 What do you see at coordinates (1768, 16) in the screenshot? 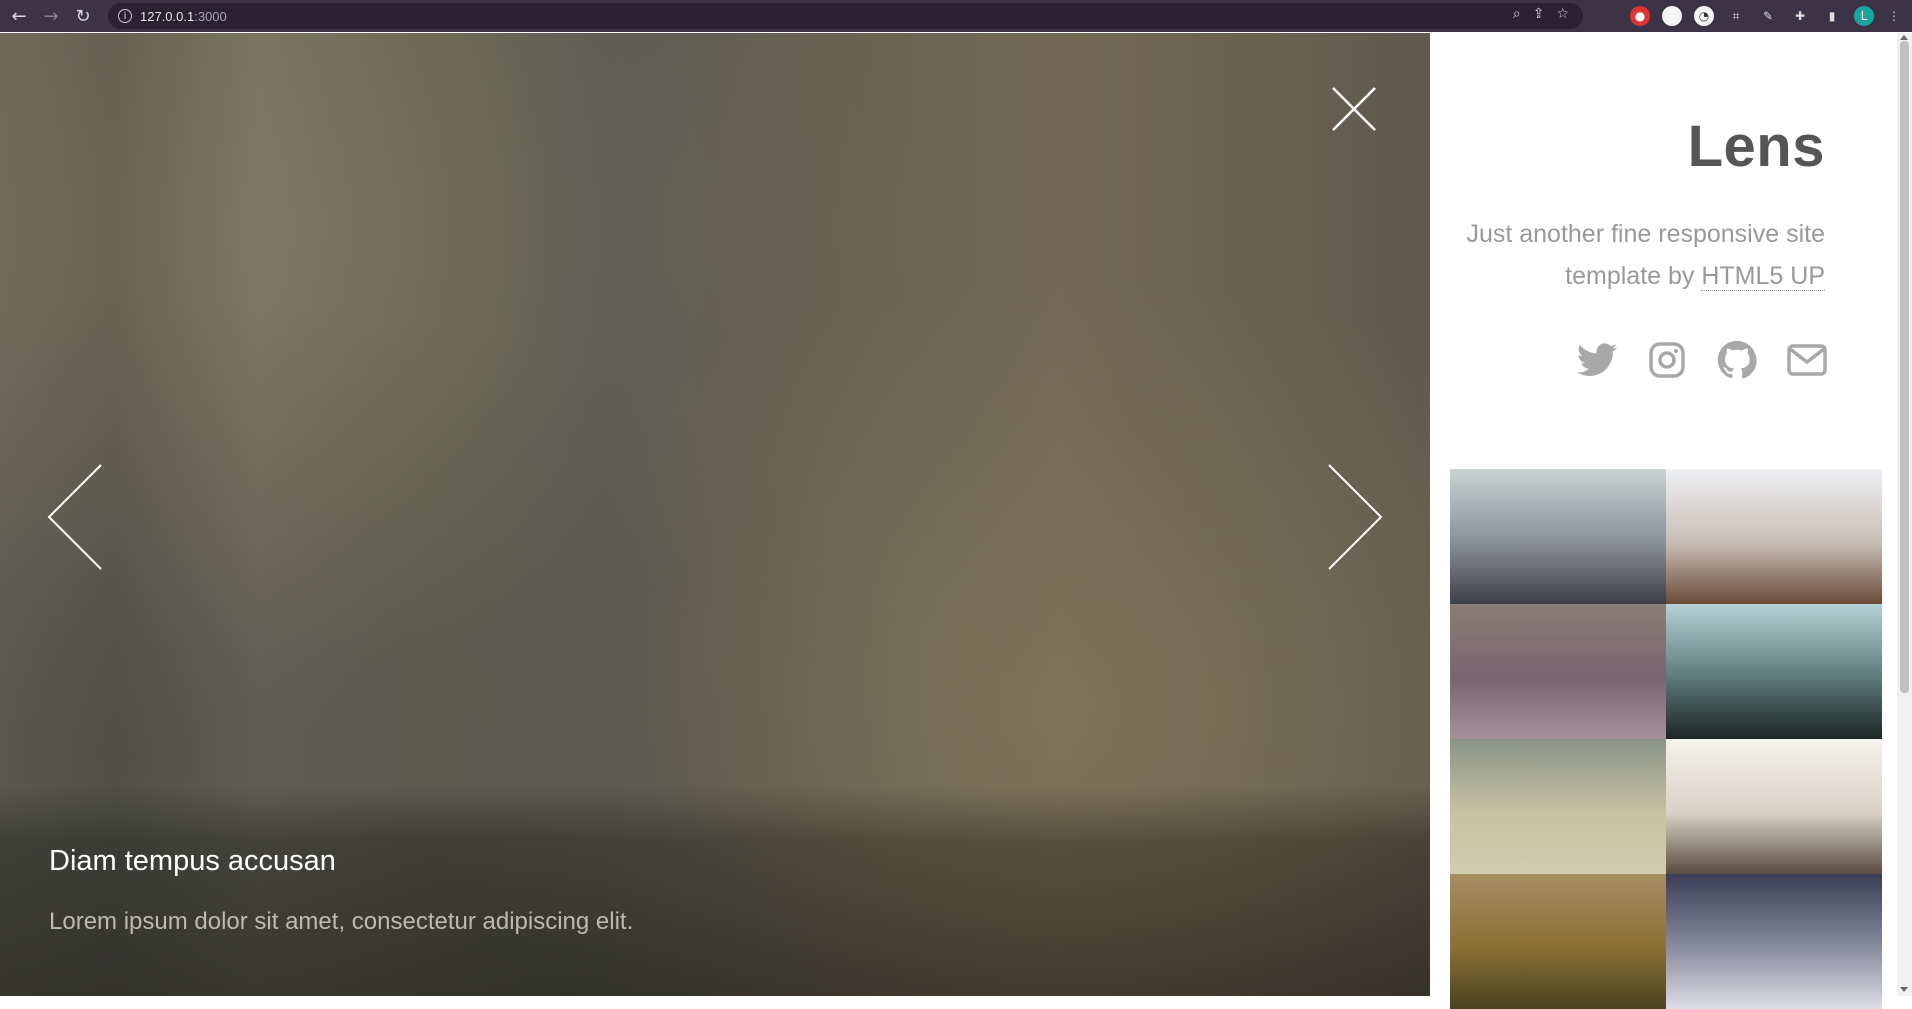
I see `extension-pen-icon: ✎` at bounding box center [1768, 16].